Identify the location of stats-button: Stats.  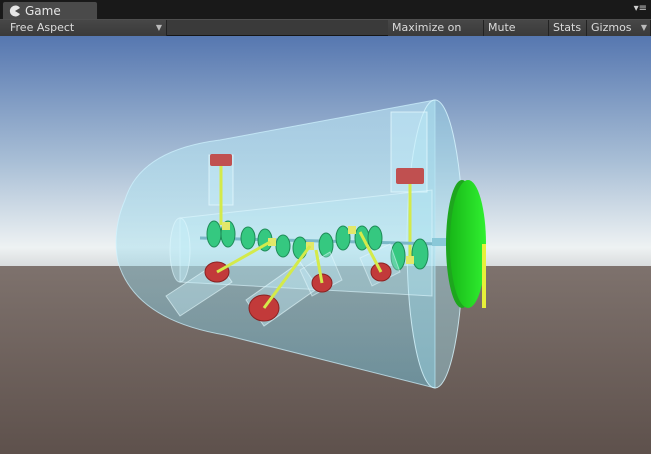
(568, 28).